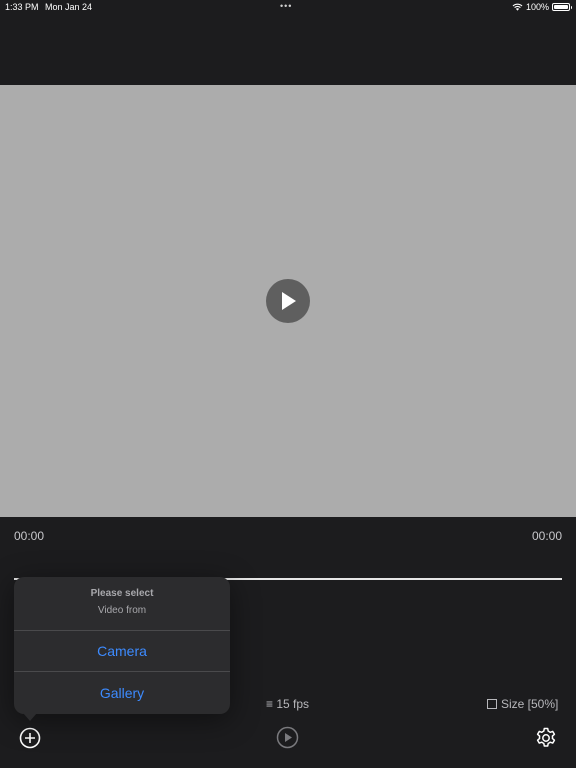  I want to click on popover-arrow, so click(30, 717).